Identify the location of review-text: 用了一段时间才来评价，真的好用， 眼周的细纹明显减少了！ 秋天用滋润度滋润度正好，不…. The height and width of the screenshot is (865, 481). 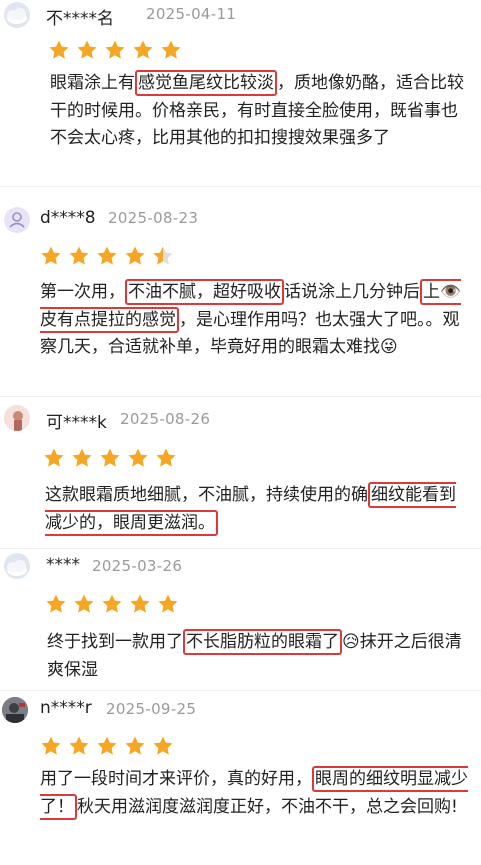
(256, 793).